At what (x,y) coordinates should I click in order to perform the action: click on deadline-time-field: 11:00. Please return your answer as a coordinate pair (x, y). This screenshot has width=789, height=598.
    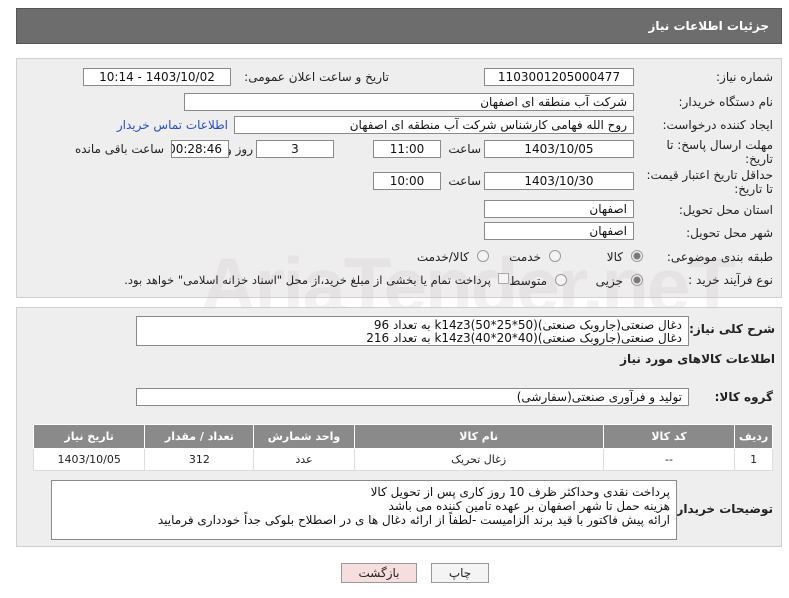
    Looking at the image, I should click on (407, 149).